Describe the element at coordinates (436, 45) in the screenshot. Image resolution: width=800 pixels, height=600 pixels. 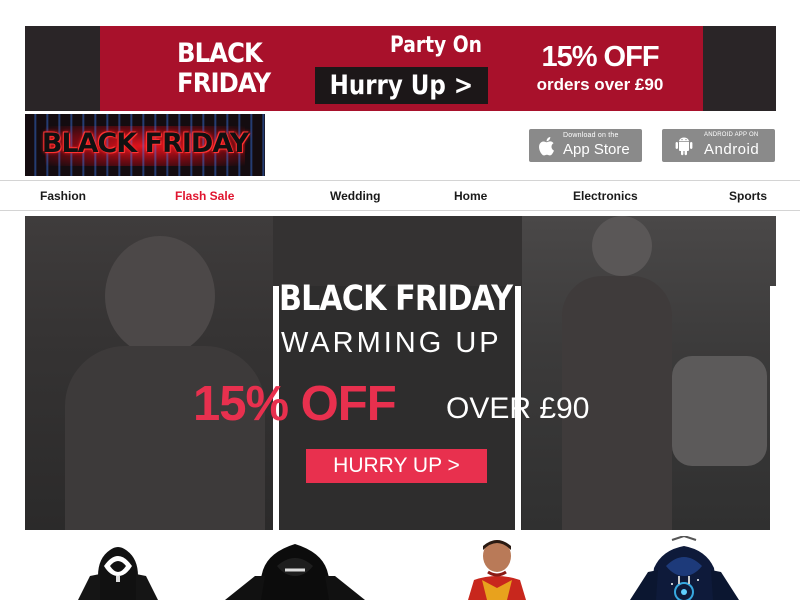
I see `promo-party-title: Party On` at that location.